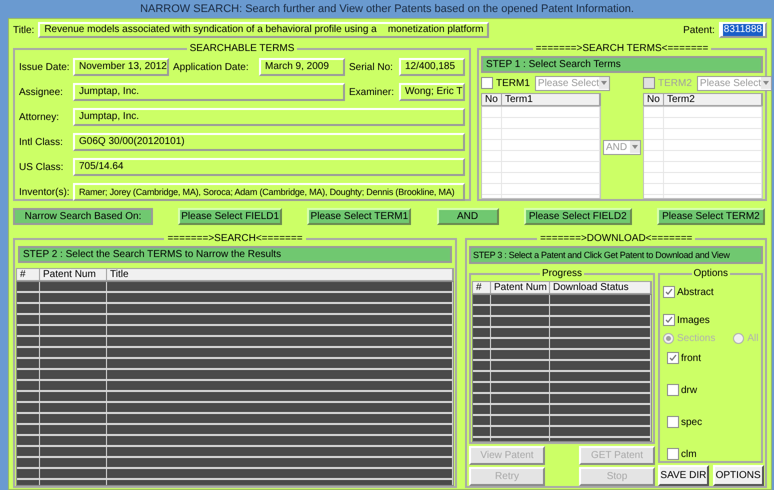 This screenshot has width=774, height=490. What do you see at coordinates (269, 192) in the screenshot?
I see `text-field: Ramer; Jorey (Cambridge, MA), Soroca; Adam (Cambridge, MA), Doughty; Dennis (Brookline, MA)` at bounding box center [269, 192].